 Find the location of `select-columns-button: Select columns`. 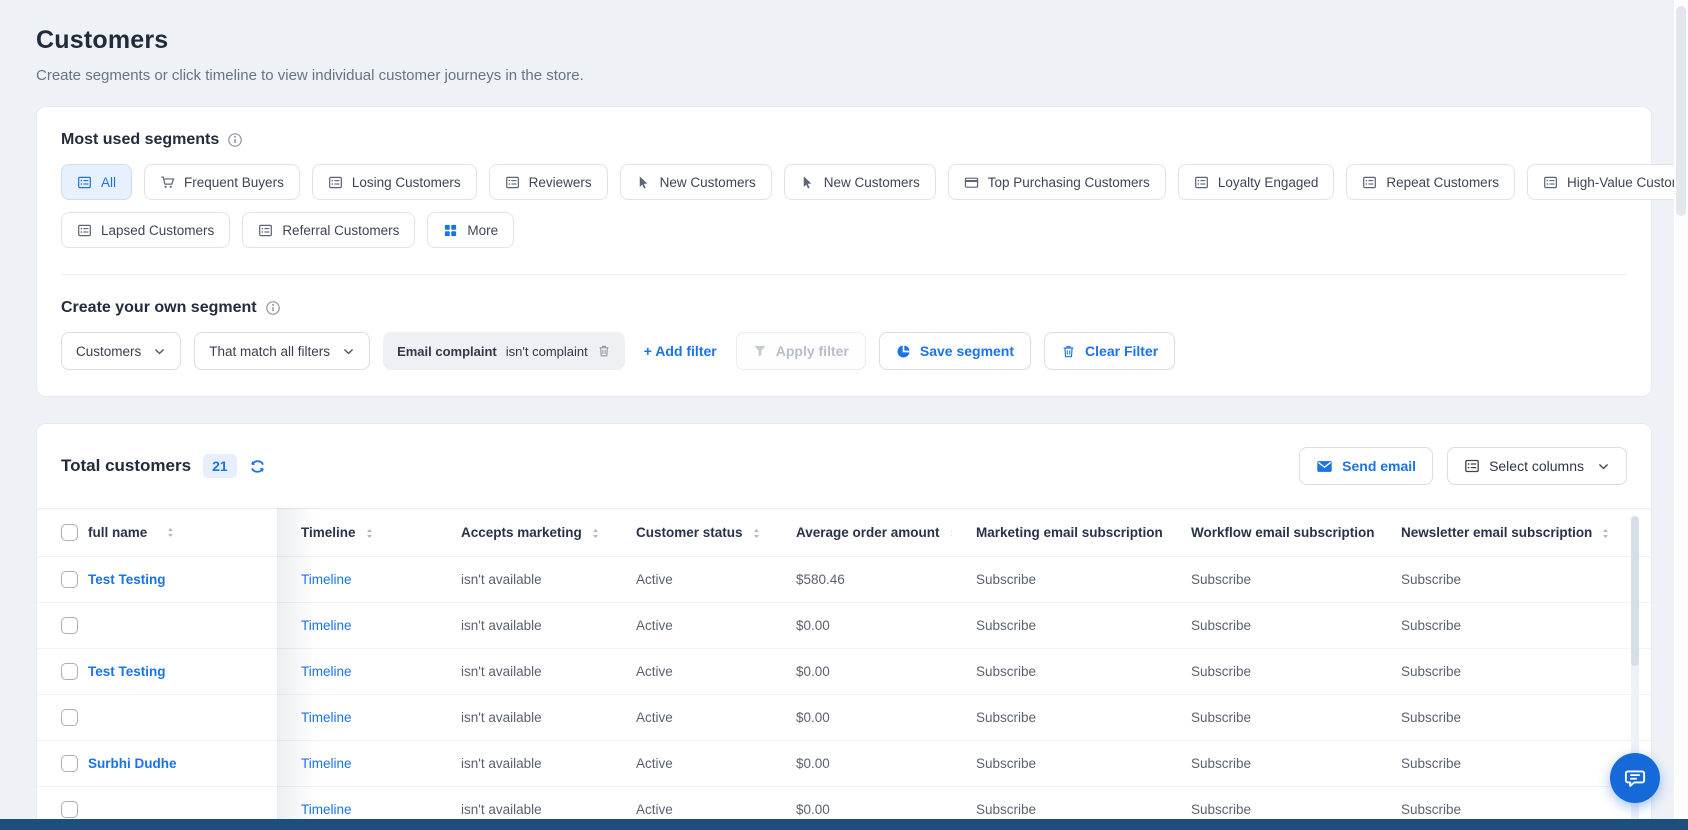

select-columns-button: Select columns is located at coordinates (1537, 466).